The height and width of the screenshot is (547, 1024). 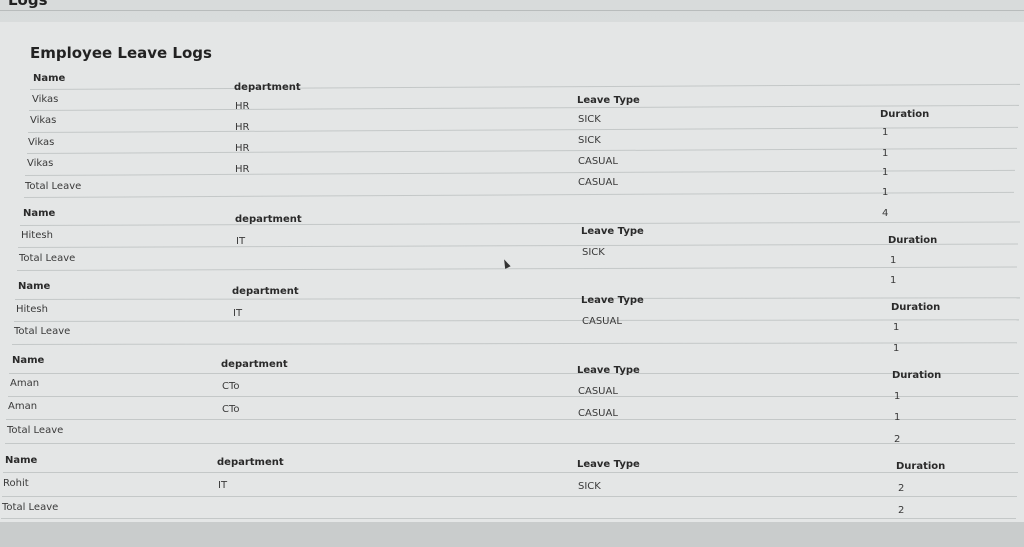 What do you see at coordinates (28, 4) in the screenshot?
I see `logs-heading: Logs` at bounding box center [28, 4].